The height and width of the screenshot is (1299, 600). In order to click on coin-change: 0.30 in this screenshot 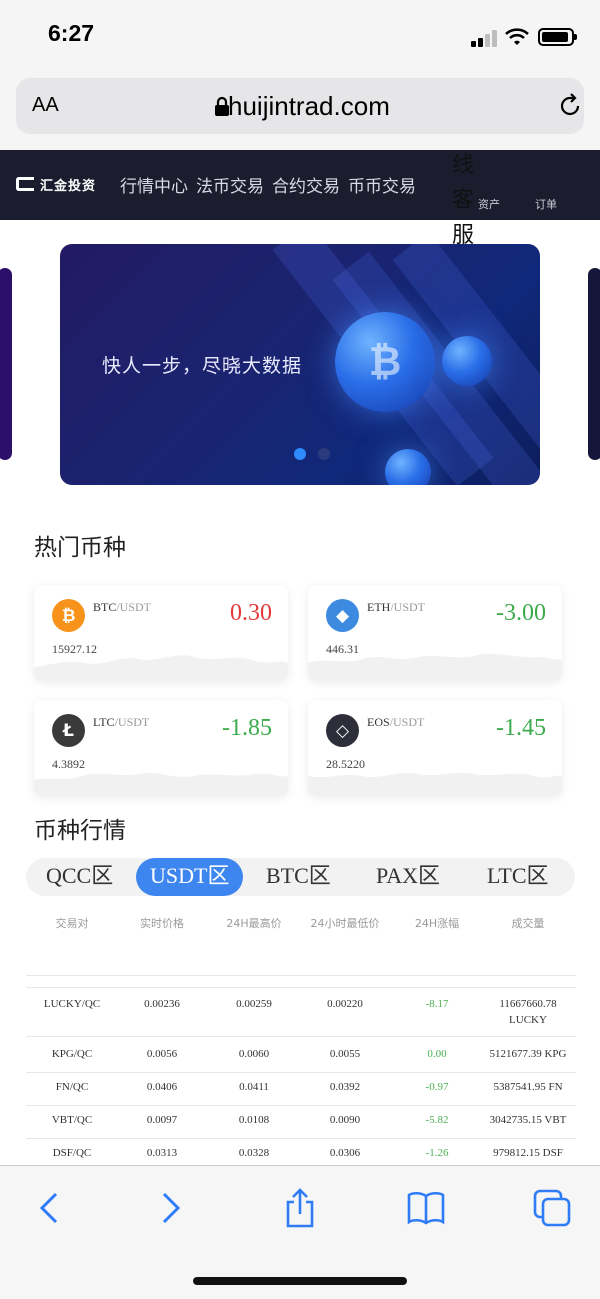, I will do `click(251, 613)`.